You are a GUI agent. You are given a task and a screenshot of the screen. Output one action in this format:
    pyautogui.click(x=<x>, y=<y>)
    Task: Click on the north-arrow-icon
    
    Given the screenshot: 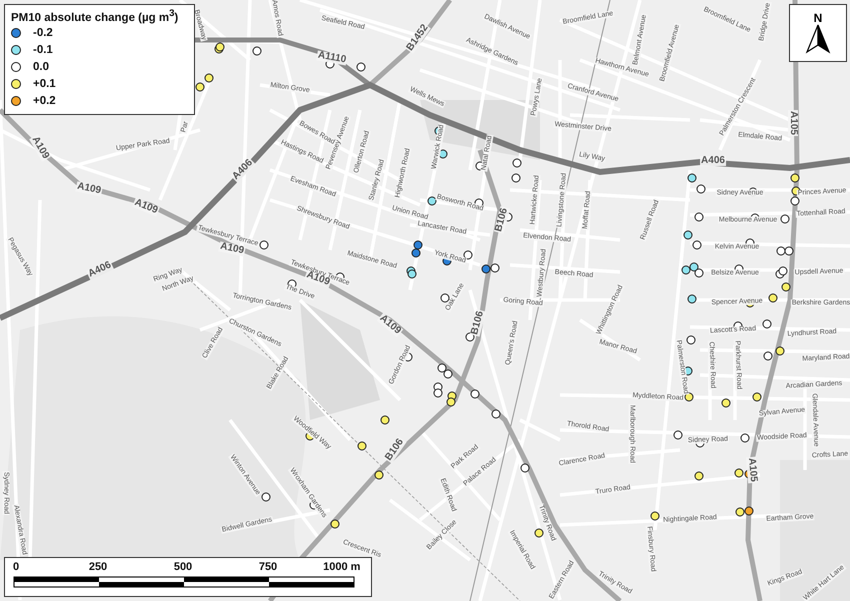 What is the action you would take?
    pyautogui.click(x=818, y=39)
    